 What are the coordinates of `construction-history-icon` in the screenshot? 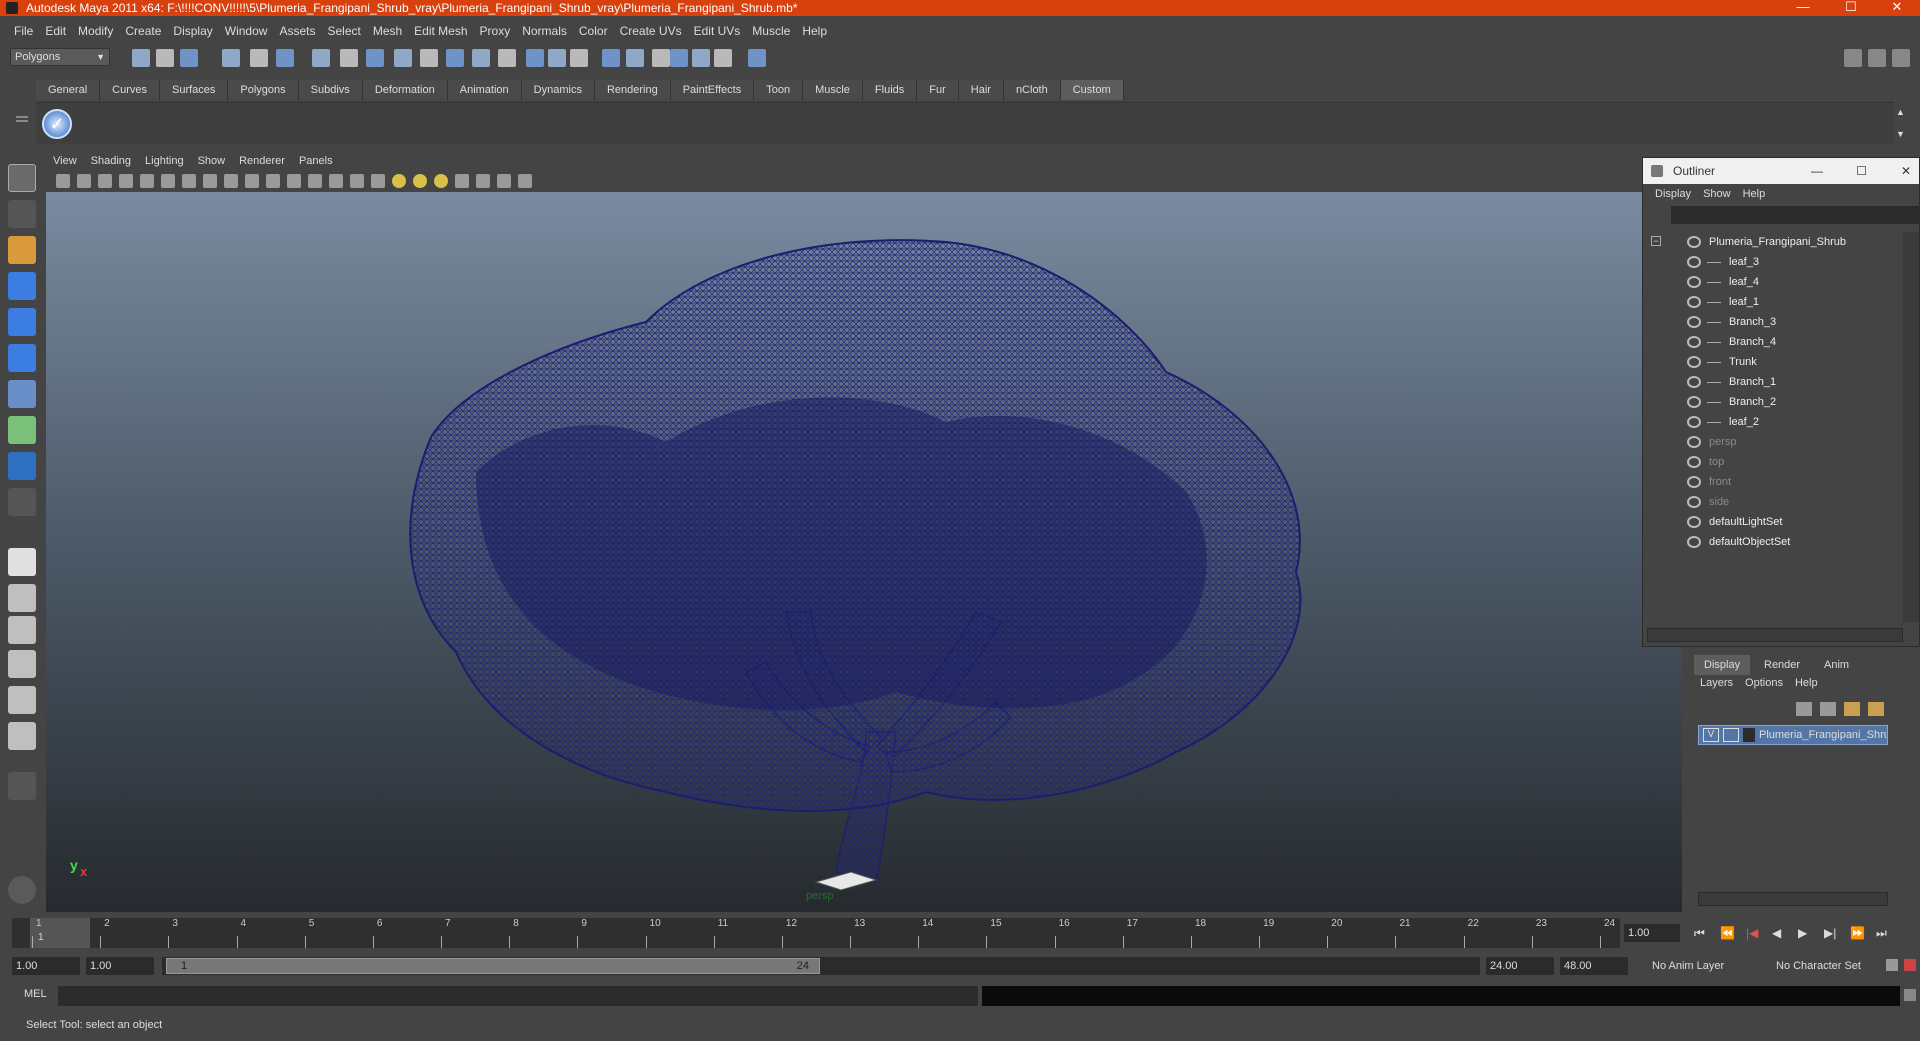 It's located at (535, 58).